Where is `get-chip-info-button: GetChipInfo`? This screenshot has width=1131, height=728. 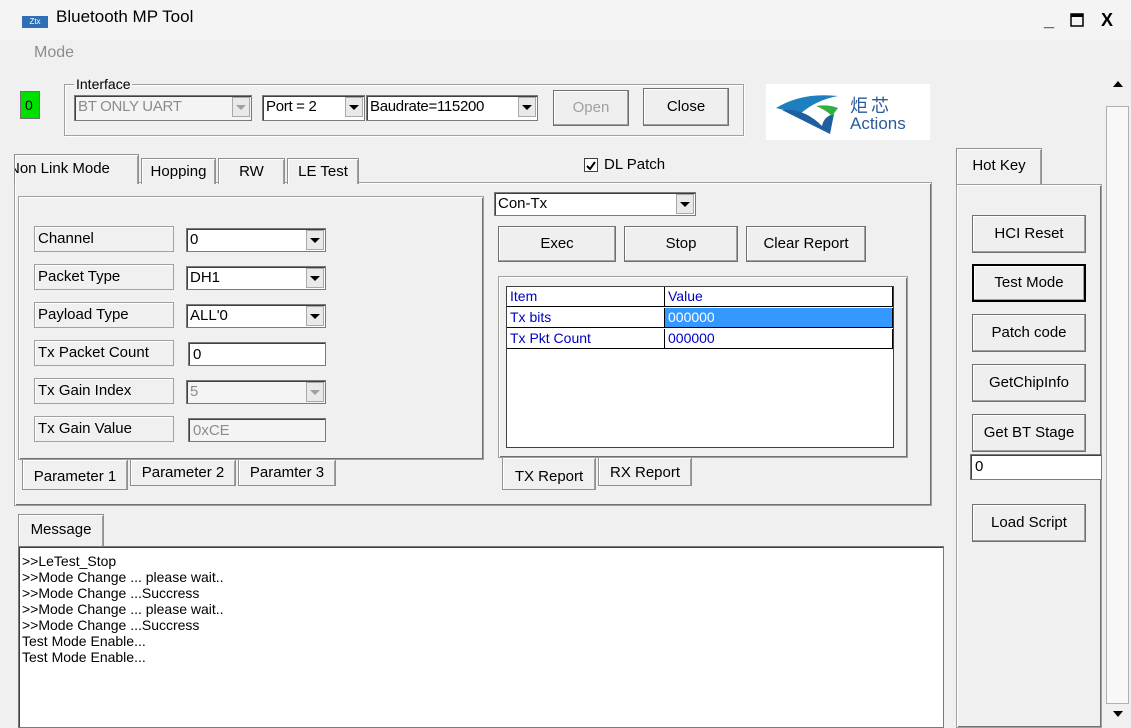
get-chip-info-button: GetChipInfo is located at coordinates (1029, 383).